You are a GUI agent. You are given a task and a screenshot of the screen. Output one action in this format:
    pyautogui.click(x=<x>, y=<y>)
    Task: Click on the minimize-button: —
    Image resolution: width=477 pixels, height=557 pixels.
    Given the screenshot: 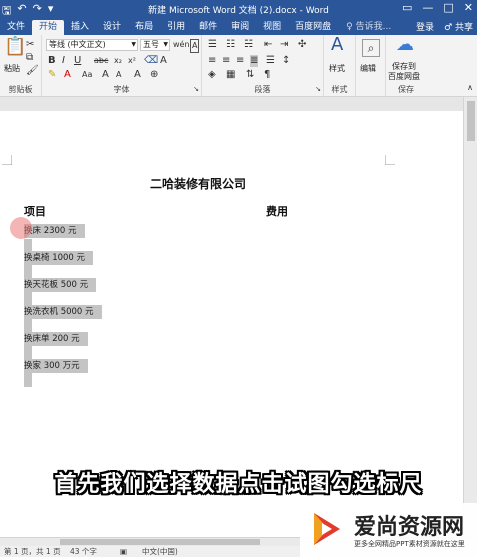 What is the action you would take?
    pyautogui.click(x=427, y=7)
    